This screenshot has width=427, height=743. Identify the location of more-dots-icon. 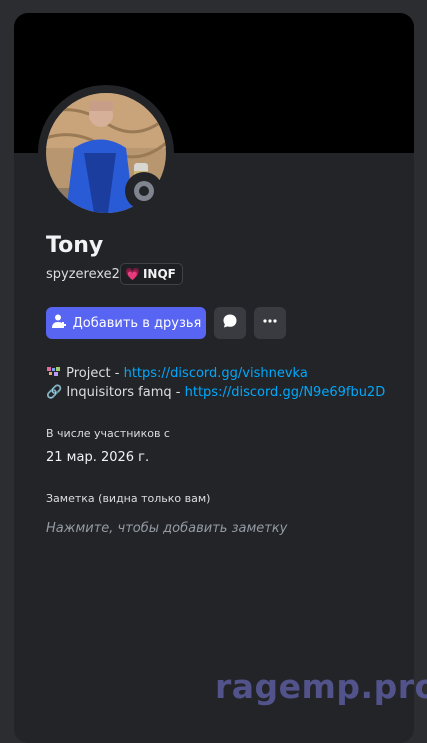
(270, 323).